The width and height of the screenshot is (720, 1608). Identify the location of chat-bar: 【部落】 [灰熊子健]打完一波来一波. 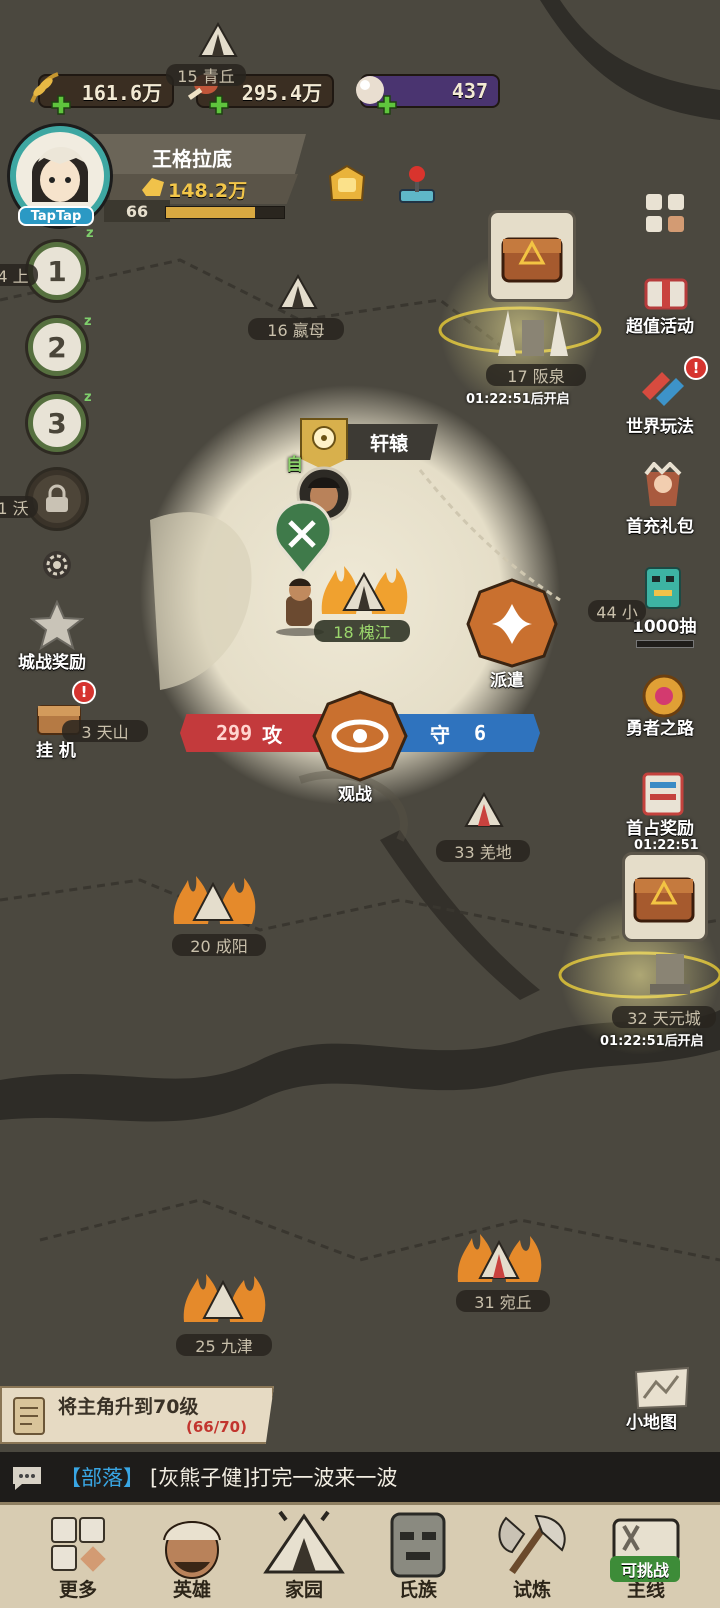
(360, 1477).